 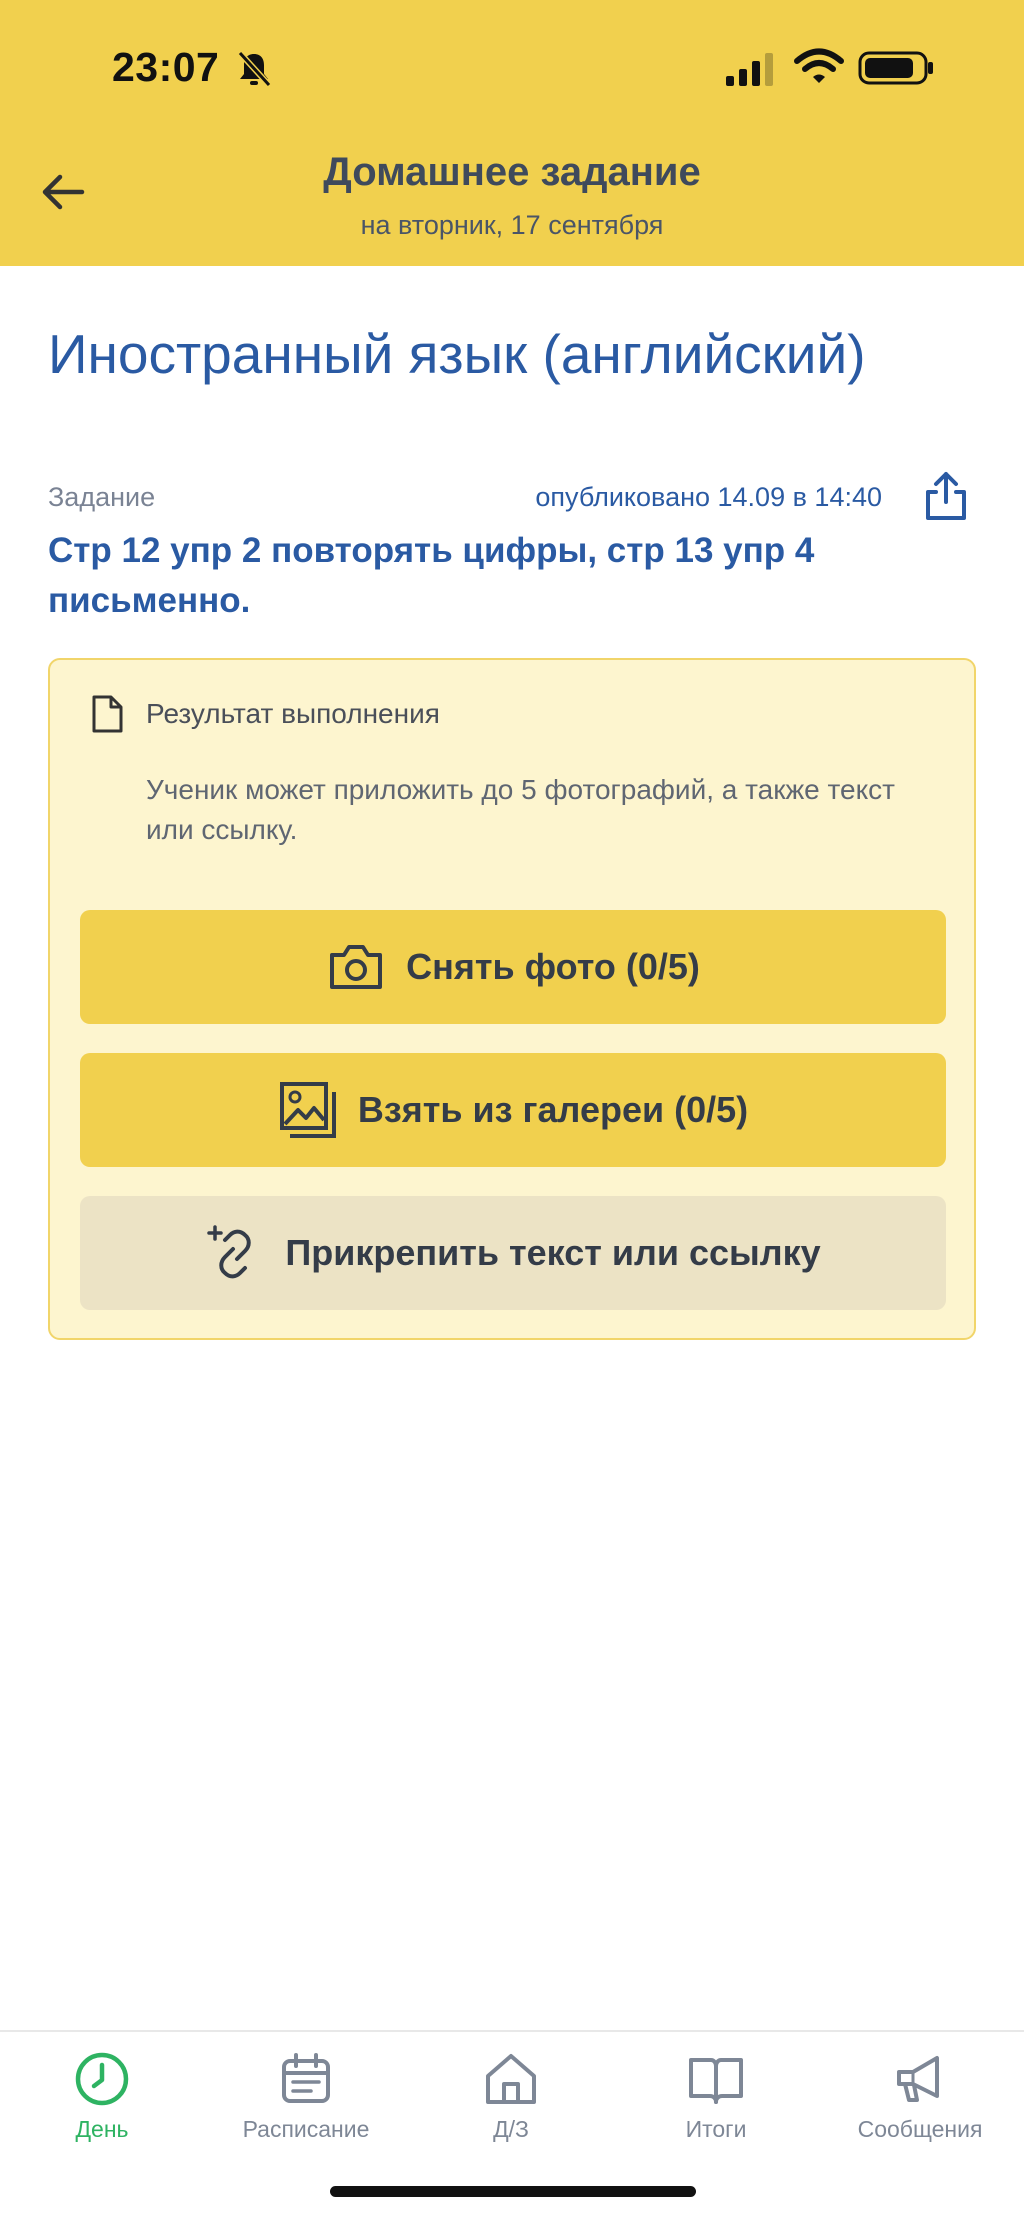 I want to click on clock-icon, so click(x=102, y=2079).